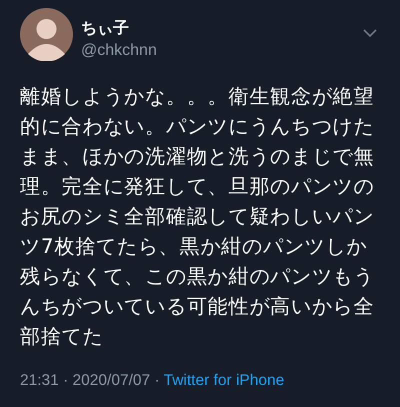 The width and height of the screenshot is (400, 407). What do you see at coordinates (46, 34) in the screenshot?
I see `avatar` at bounding box center [46, 34].